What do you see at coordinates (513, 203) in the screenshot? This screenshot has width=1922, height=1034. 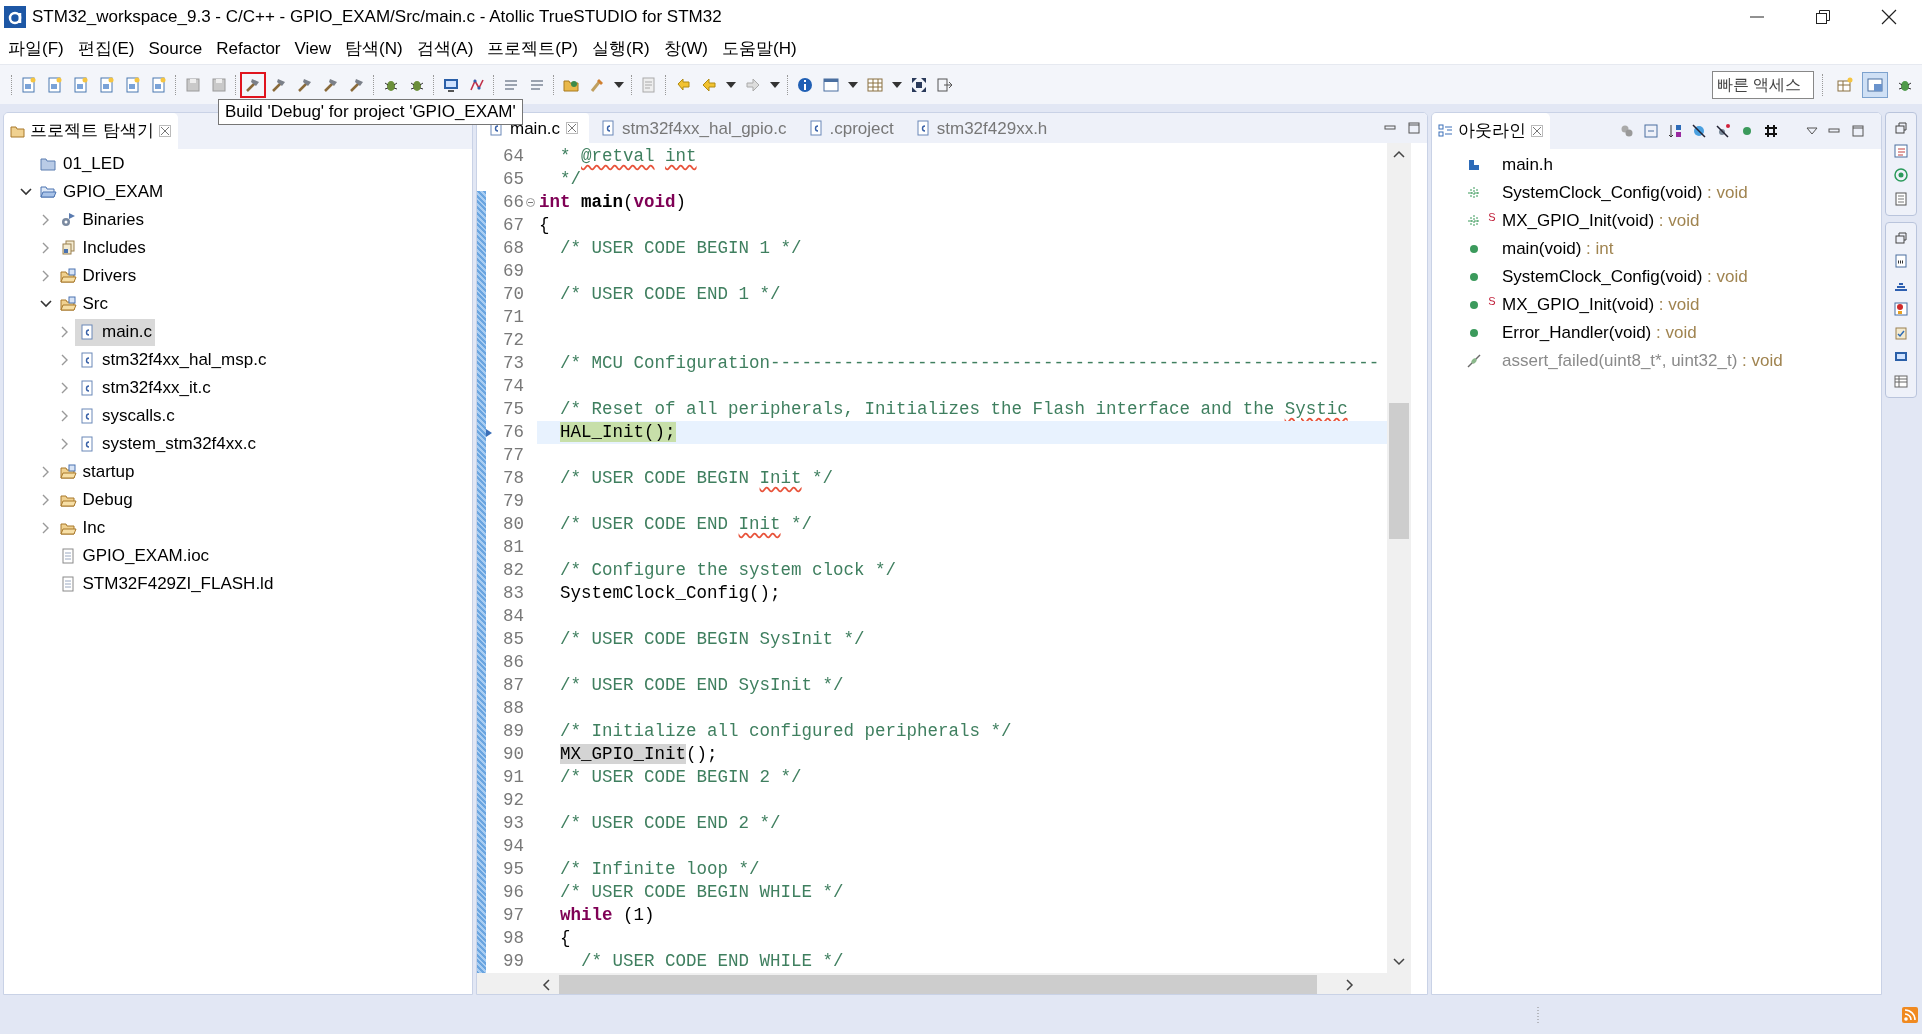 I see `line-number: 66` at bounding box center [513, 203].